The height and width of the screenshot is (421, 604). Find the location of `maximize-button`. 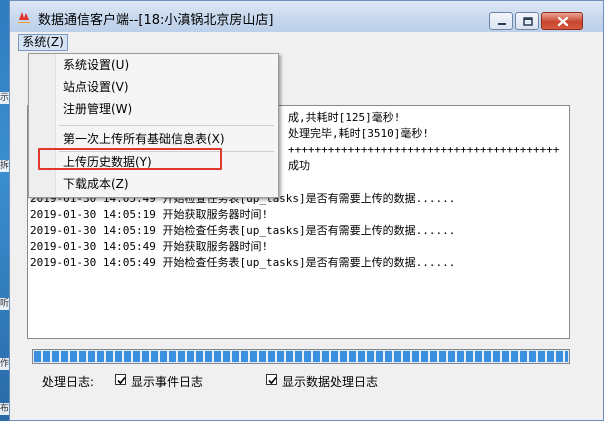

maximize-button is located at coordinates (527, 21).